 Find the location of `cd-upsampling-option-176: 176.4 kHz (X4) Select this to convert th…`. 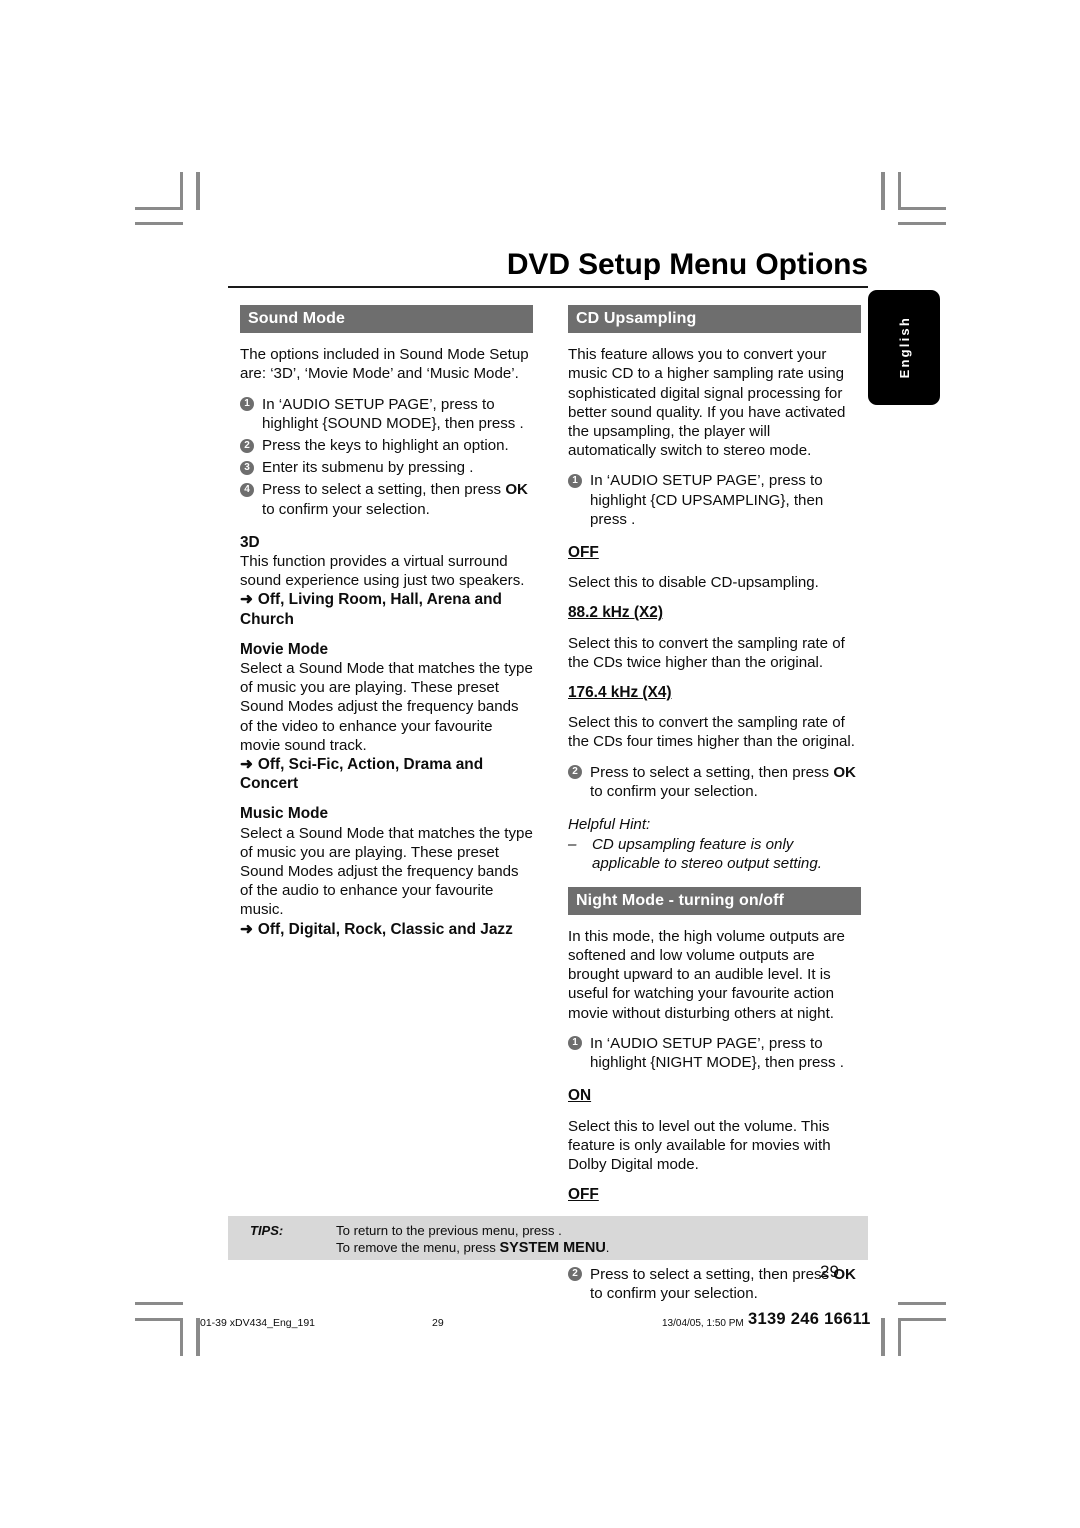

cd-upsampling-option-176: 176.4 kHz (X4) Select this to convert th… is located at coordinates (714, 717).